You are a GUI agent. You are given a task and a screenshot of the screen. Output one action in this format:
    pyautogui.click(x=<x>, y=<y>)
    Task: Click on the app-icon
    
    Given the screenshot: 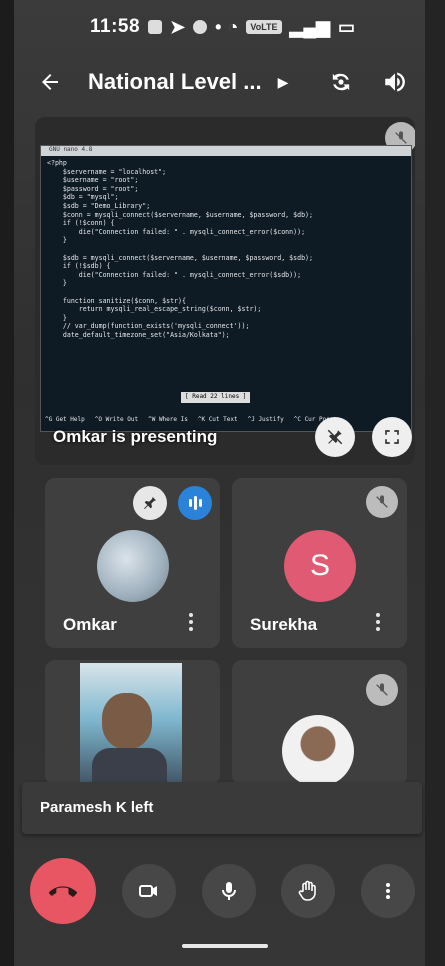 What is the action you would take?
    pyautogui.click(x=200, y=27)
    